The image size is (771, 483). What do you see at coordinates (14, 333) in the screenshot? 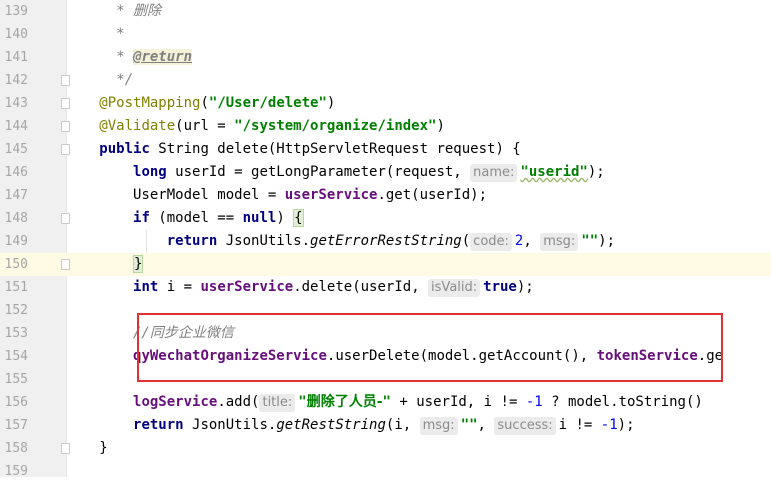
I see `line-number: 153` at bounding box center [14, 333].